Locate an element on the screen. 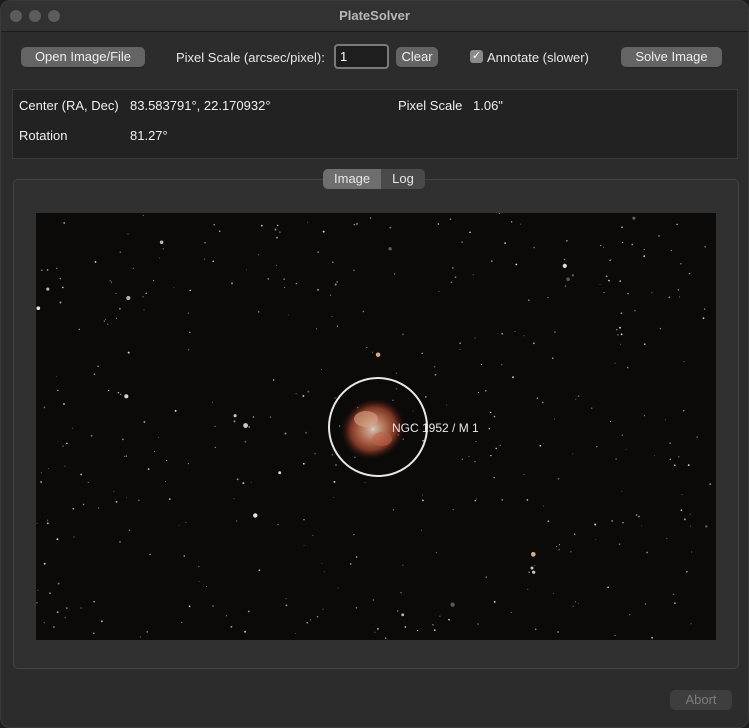 This screenshot has width=749, height=728. abort-button: Abort is located at coordinates (701, 700).